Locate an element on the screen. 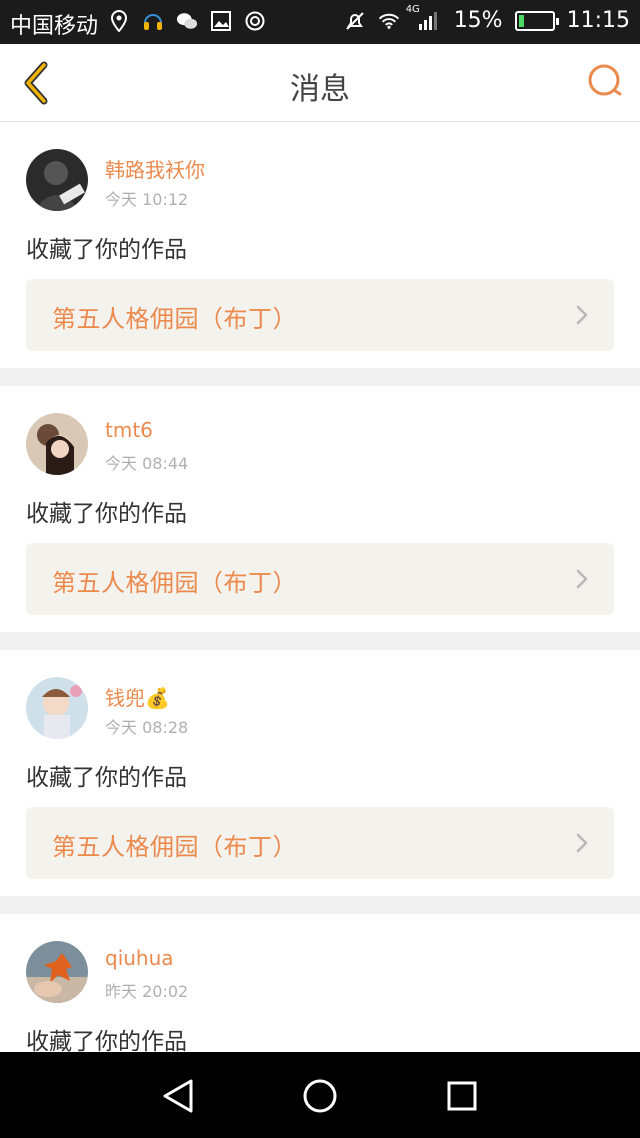  timestamp: 今天 08:28 is located at coordinates (147, 727).